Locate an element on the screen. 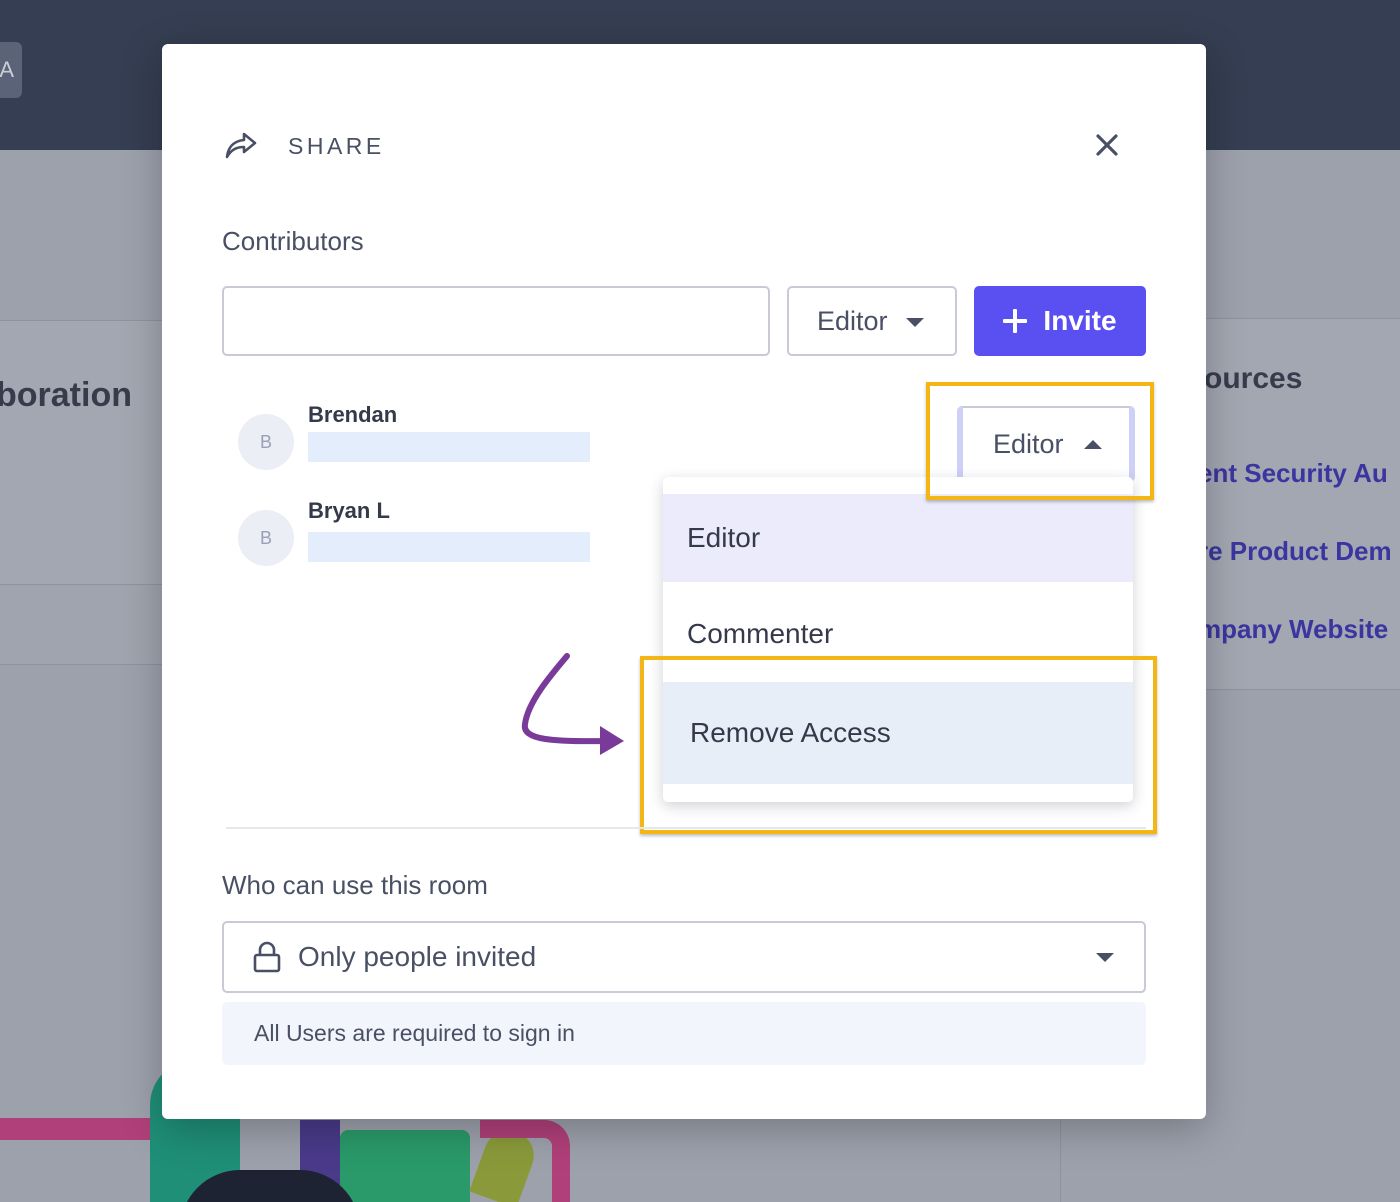  plus-icon is located at coordinates (1015, 321).